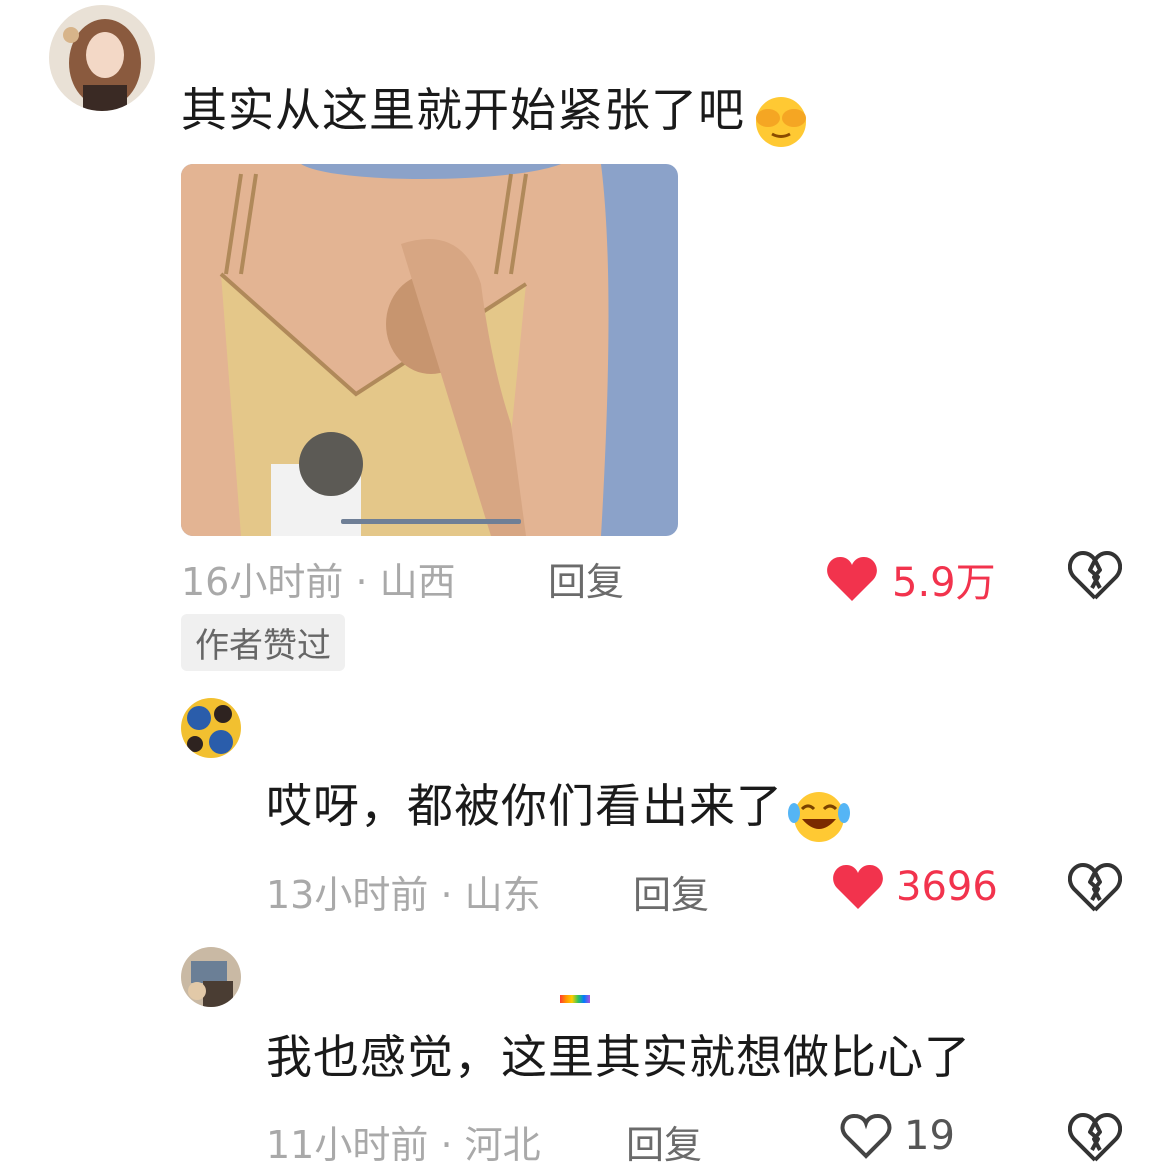  What do you see at coordinates (866, 1136) in the screenshot?
I see `heart-outline-icon` at bounding box center [866, 1136].